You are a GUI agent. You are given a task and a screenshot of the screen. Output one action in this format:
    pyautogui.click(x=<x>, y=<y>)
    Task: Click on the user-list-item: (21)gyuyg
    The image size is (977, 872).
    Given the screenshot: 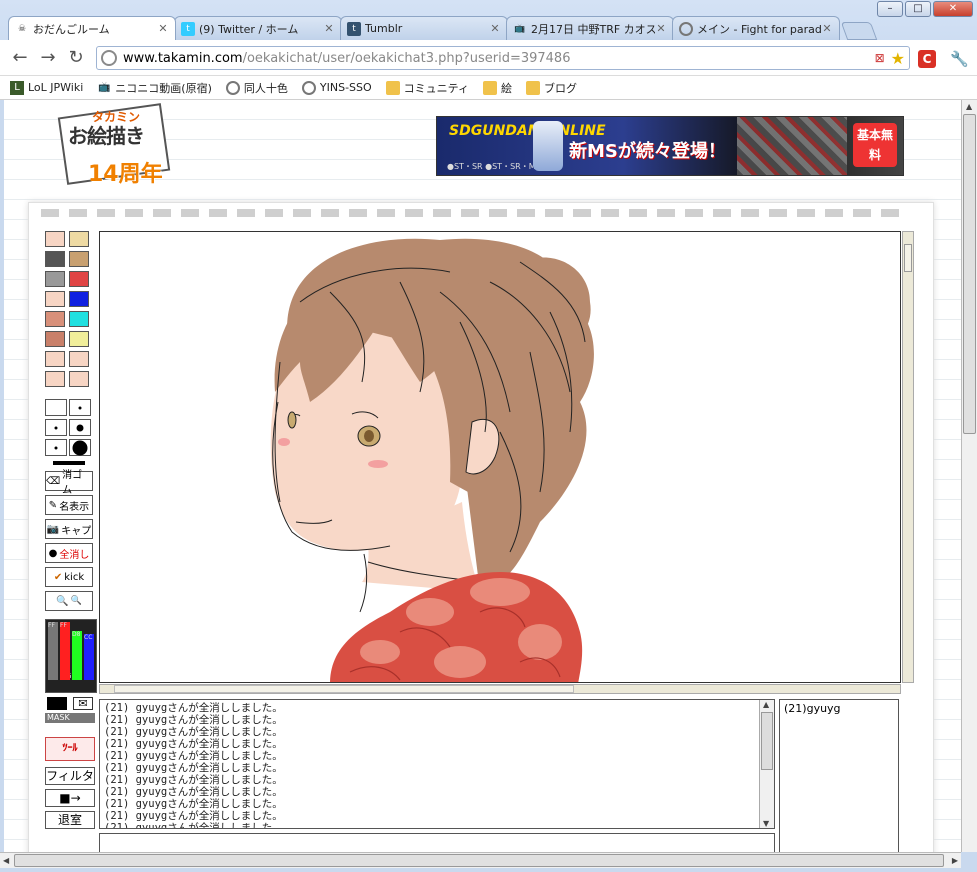 What is the action you would take?
    pyautogui.click(x=839, y=708)
    